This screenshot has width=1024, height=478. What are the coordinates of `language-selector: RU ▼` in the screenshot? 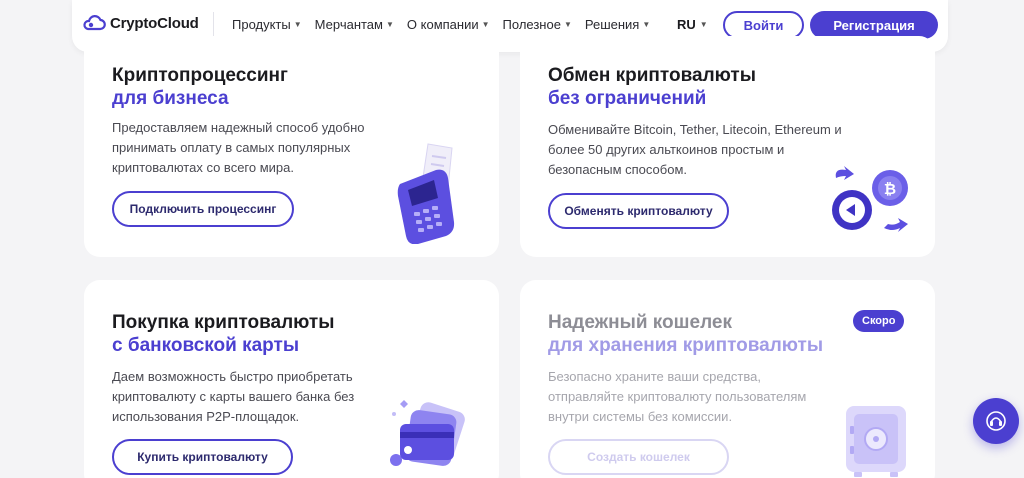 It's located at (692, 24).